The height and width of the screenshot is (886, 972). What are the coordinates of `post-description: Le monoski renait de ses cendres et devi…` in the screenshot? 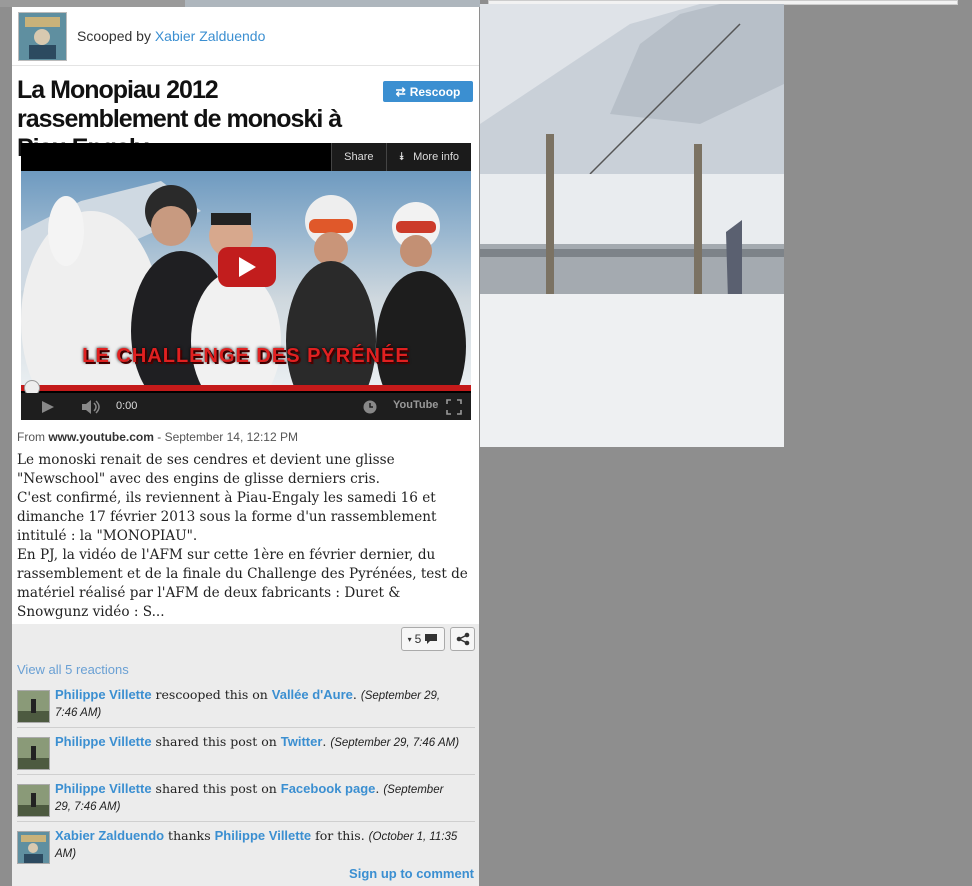 It's located at (246, 536).